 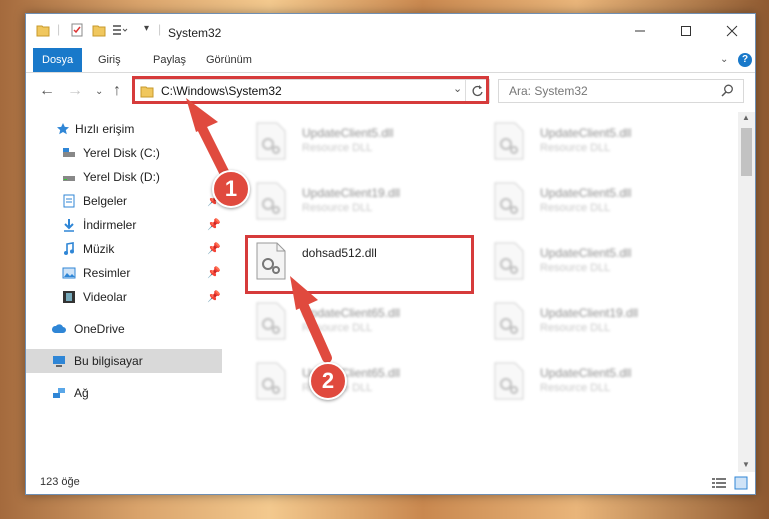 I want to click on arrow-2-head, so click(x=304, y=293).